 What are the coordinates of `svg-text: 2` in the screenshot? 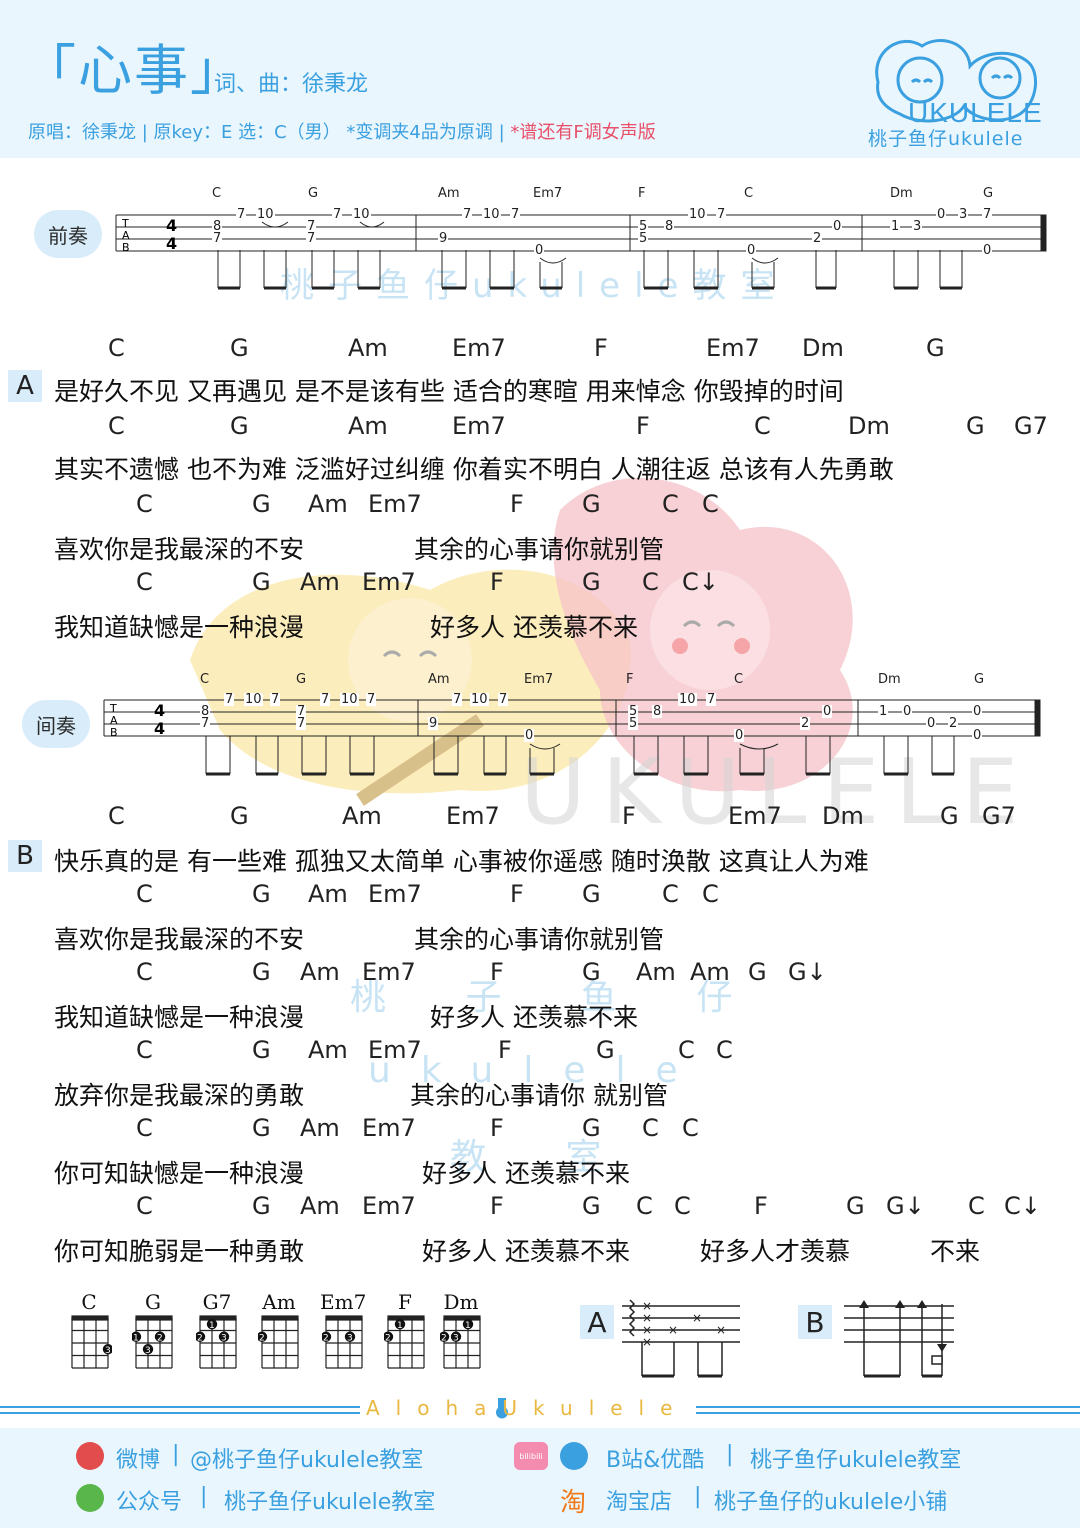 It's located at (444, 1338).